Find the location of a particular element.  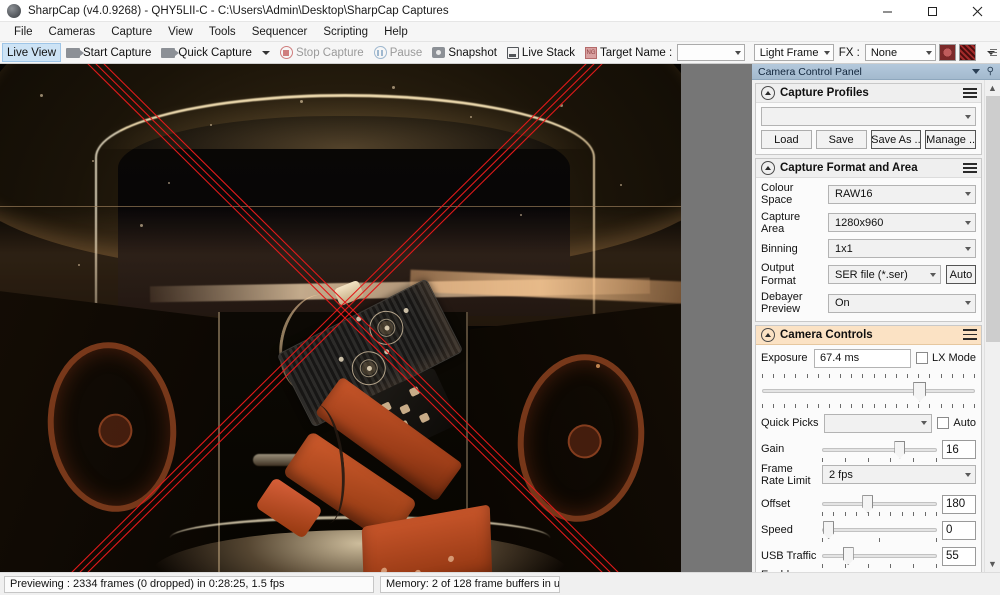

start-capture-button: Start Capture is located at coordinates (108, 52).